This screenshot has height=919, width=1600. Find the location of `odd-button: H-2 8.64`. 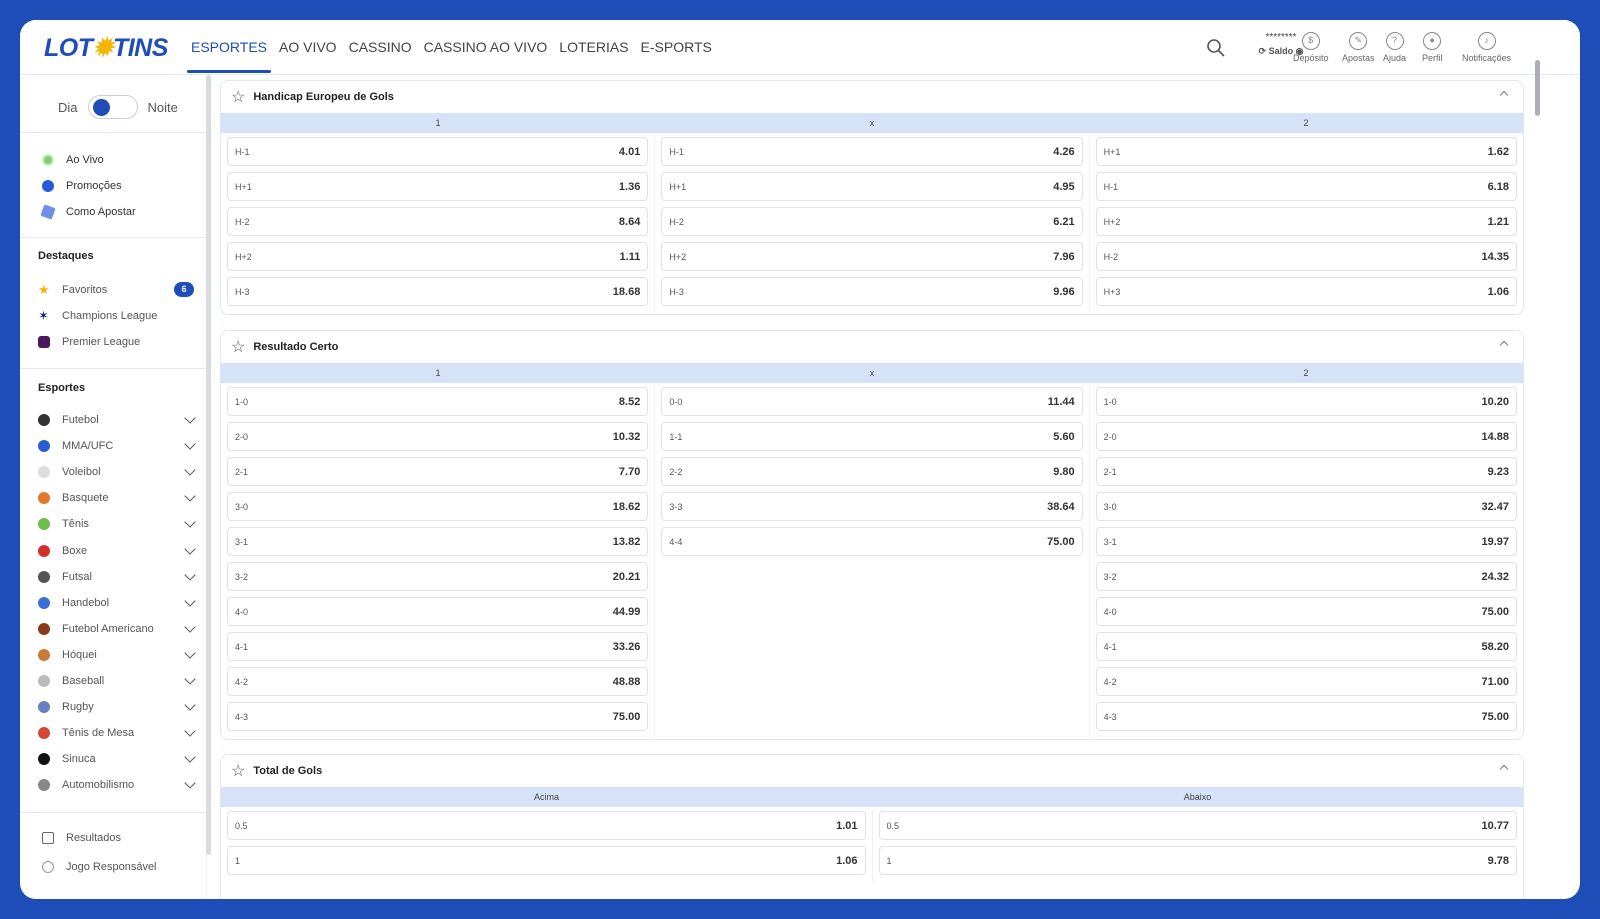

odd-button: H-2 8.64 is located at coordinates (438, 221).